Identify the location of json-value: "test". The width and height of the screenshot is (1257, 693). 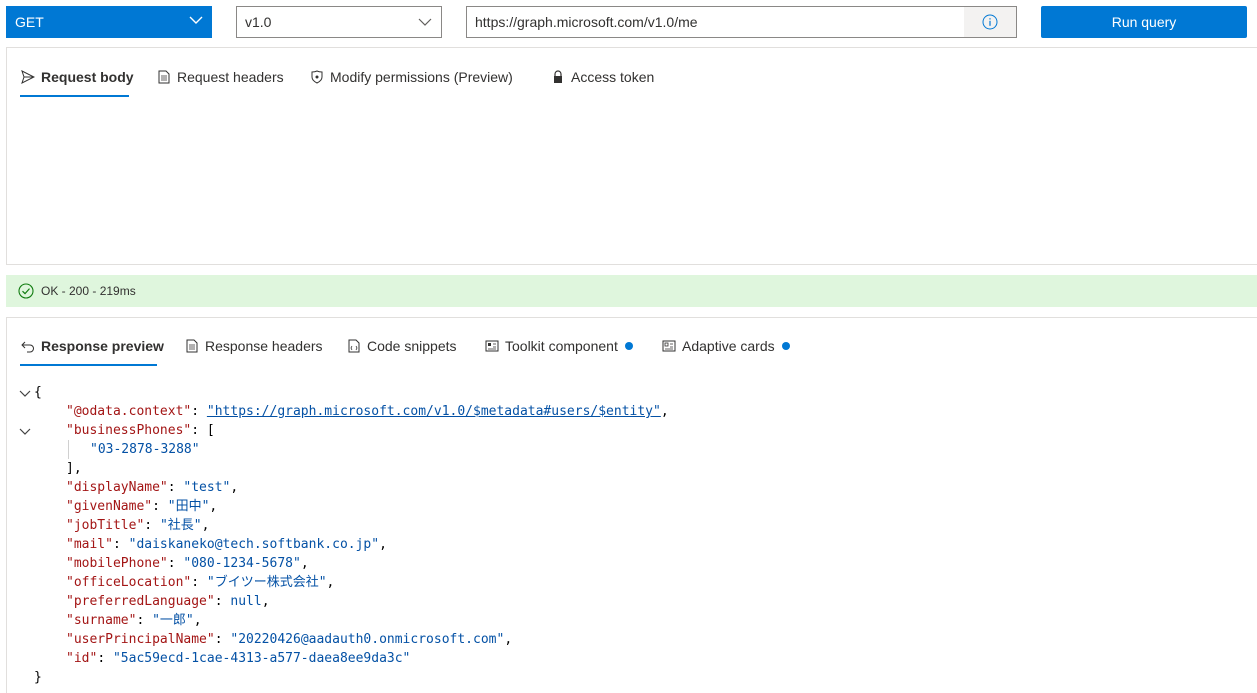
(207, 487).